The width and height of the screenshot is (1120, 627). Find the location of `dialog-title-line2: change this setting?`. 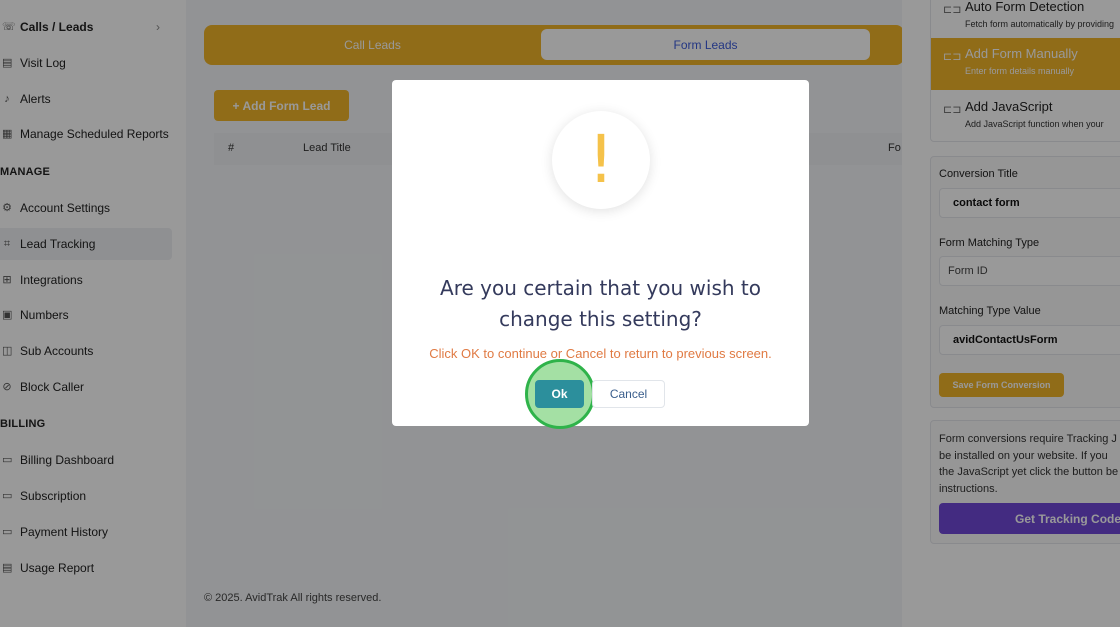

dialog-title-line2: change this setting? is located at coordinates (600, 319).